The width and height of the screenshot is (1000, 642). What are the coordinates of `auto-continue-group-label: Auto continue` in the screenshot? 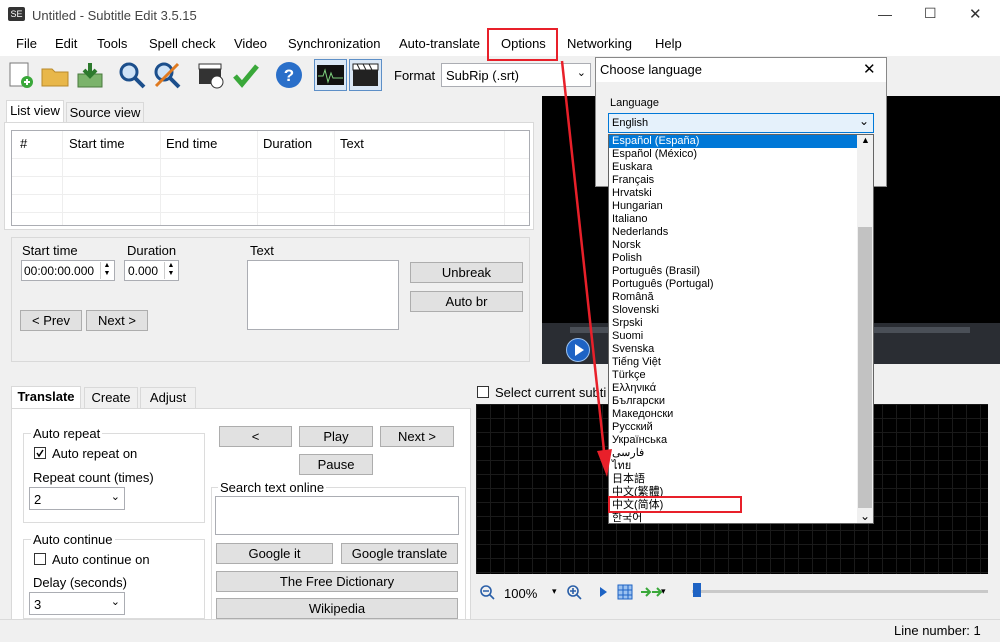 It's located at (73, 539).